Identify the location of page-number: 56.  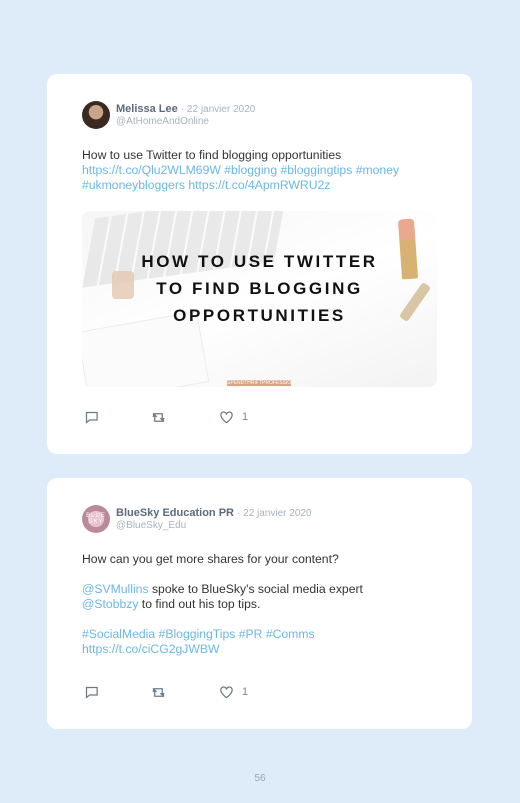
(260, 778).